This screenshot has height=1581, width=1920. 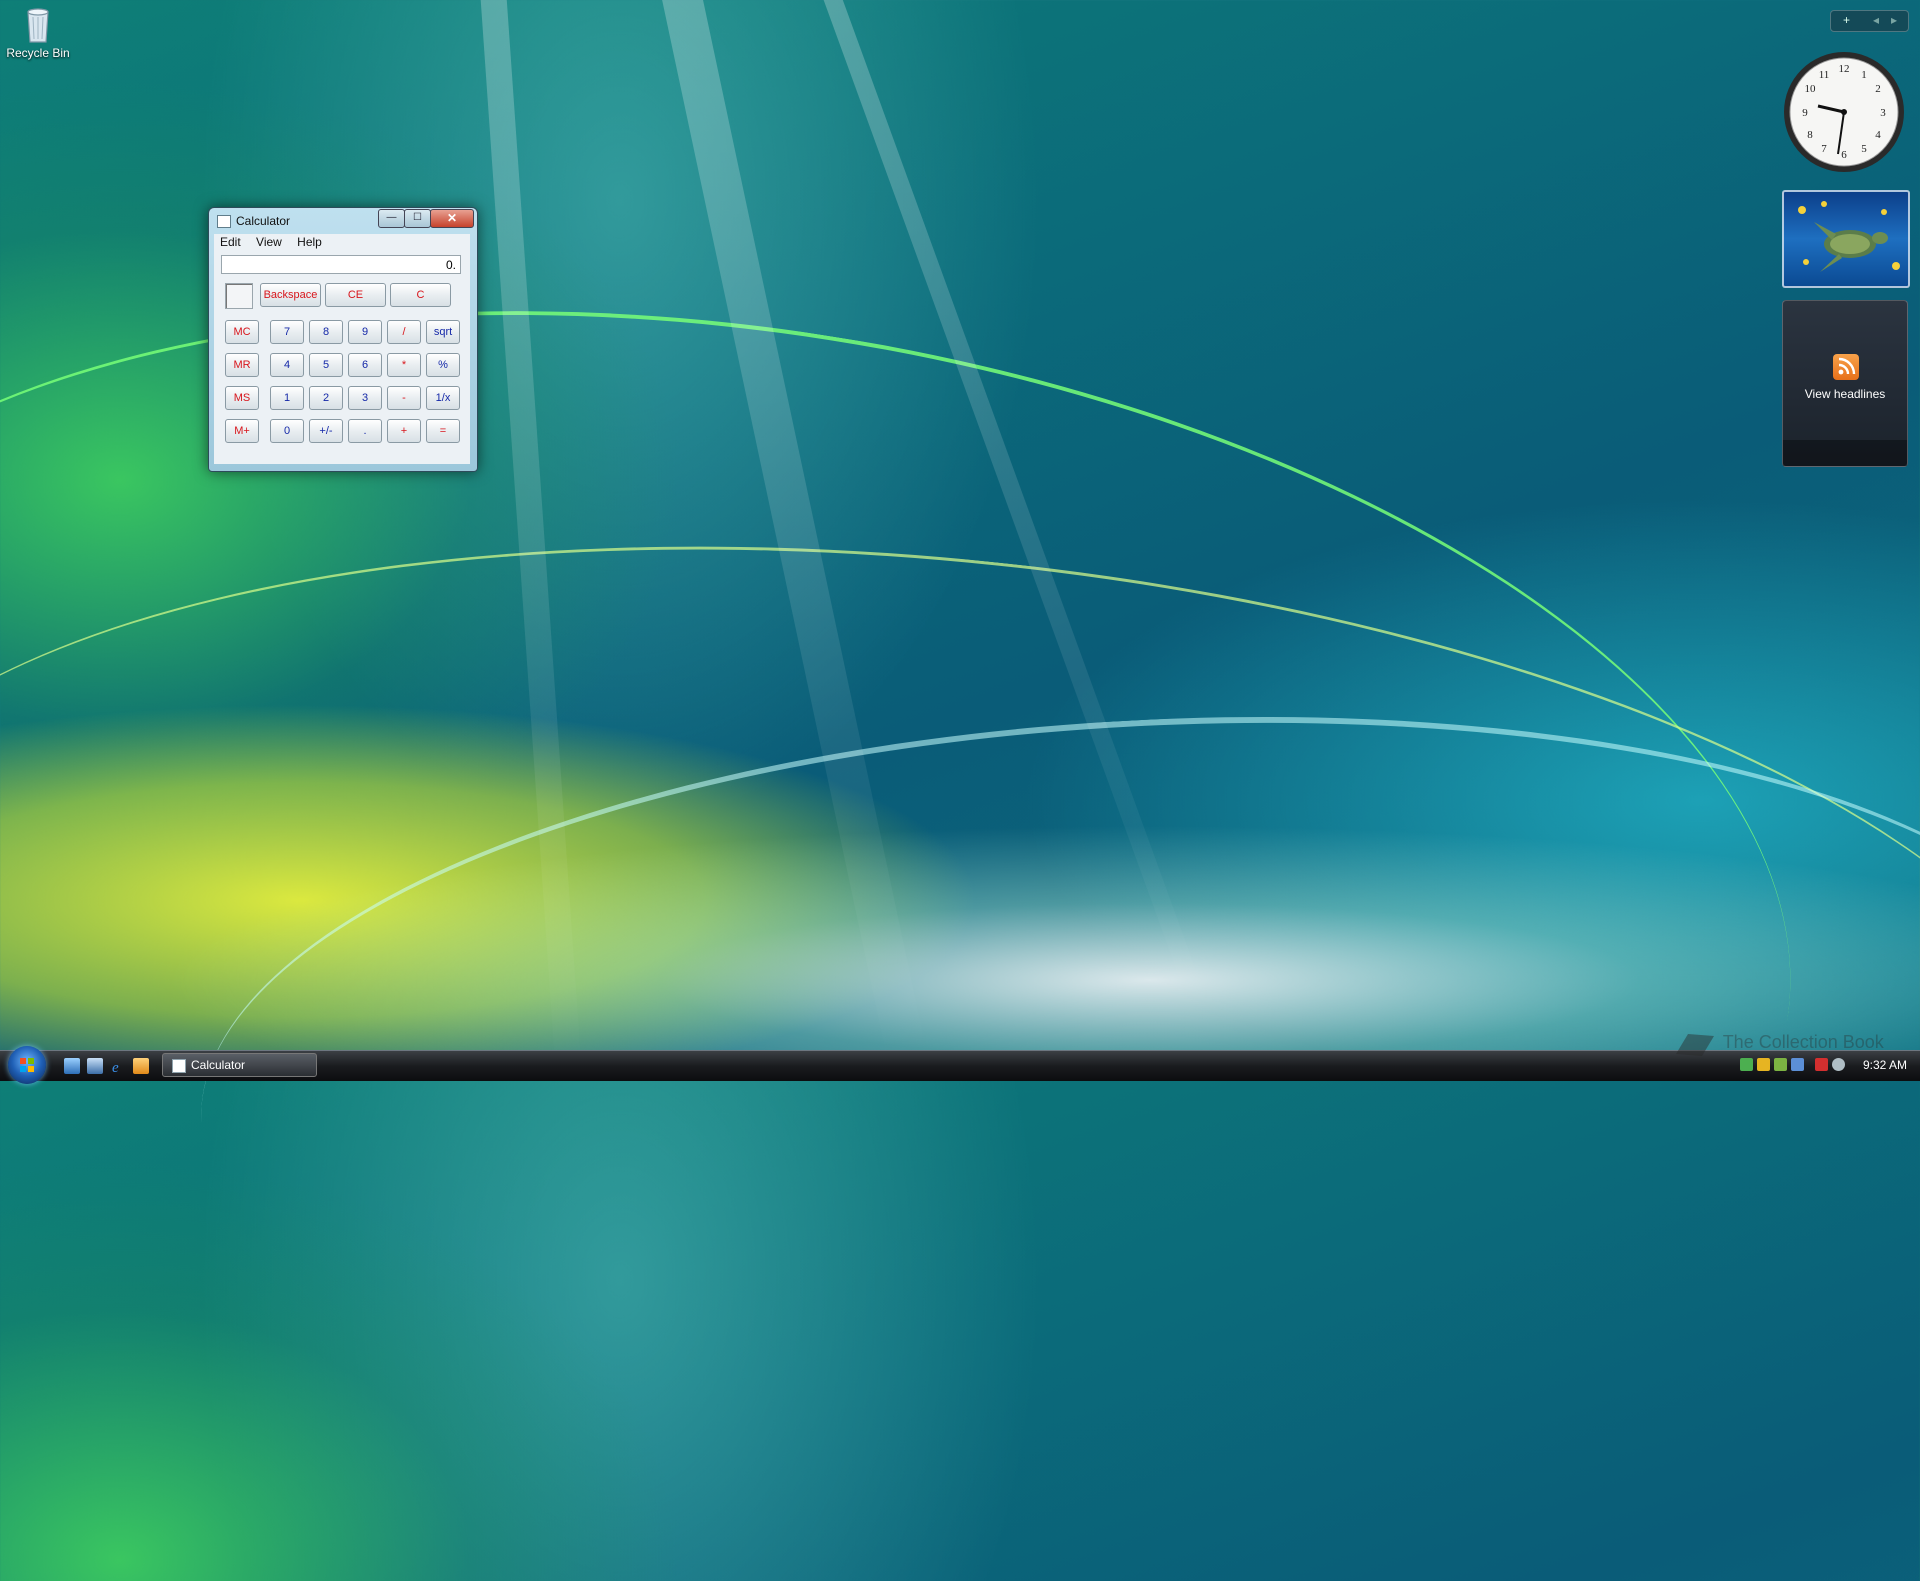 I want to click on taskbar-calculator-button: Calculator, so click(x=239, y=1065).